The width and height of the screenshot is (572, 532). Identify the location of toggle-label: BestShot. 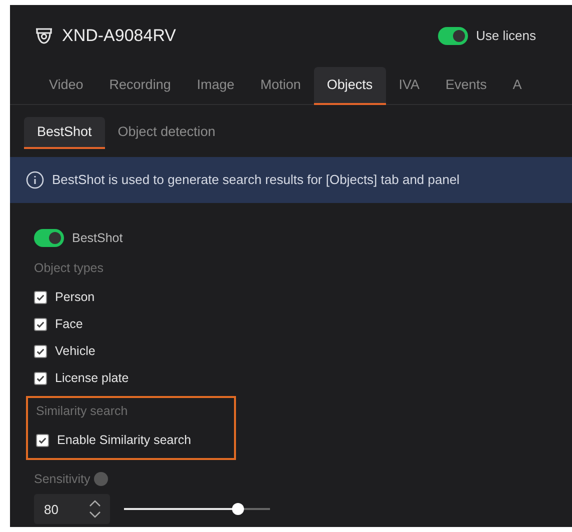
(97, 238).